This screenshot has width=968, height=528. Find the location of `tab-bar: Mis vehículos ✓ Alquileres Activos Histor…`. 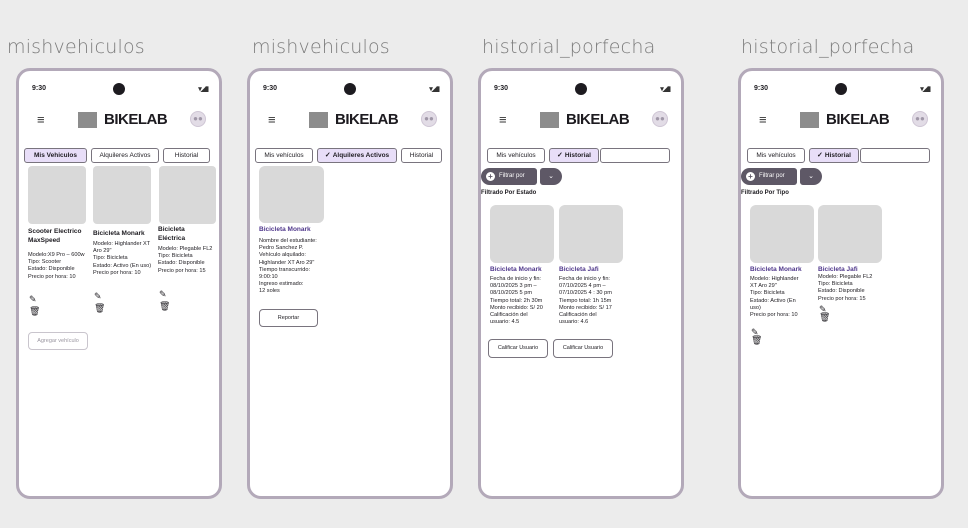

tab-bar: Mis vehículos ✓ Alquileres Activos Histor… is located at coordinates (350, 156).